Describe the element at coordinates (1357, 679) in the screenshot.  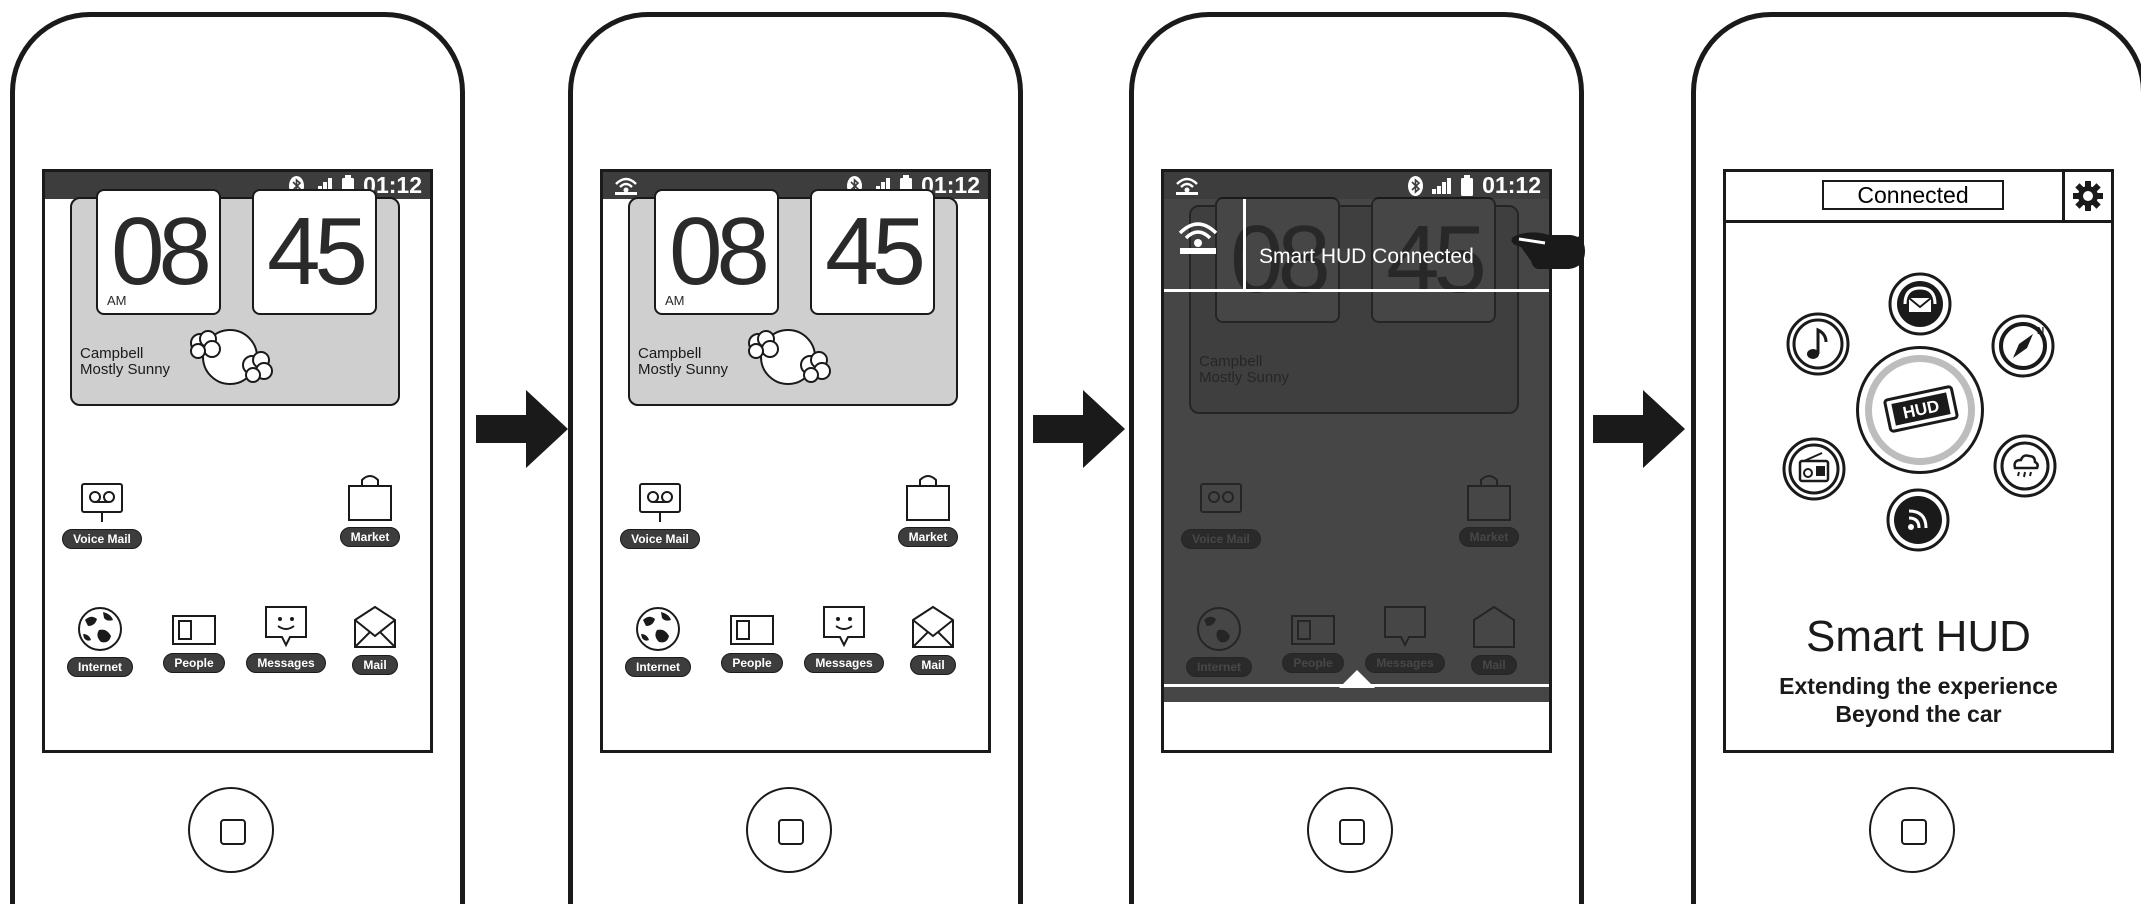
I see `shade-handle-icon` at that location.